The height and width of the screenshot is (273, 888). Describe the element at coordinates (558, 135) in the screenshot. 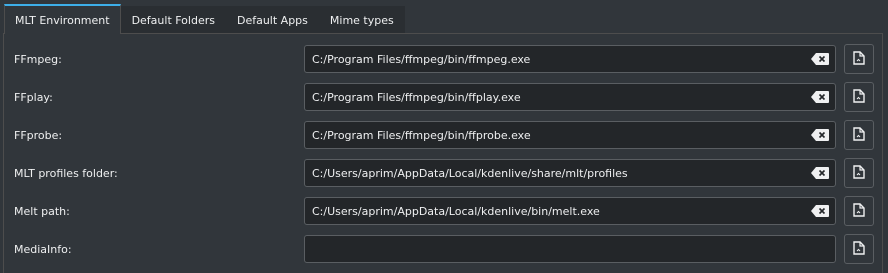

I see `ffprobe-path-value: C:/Program Files/ffmpeg/bin/ffprobe.exe` at that location.